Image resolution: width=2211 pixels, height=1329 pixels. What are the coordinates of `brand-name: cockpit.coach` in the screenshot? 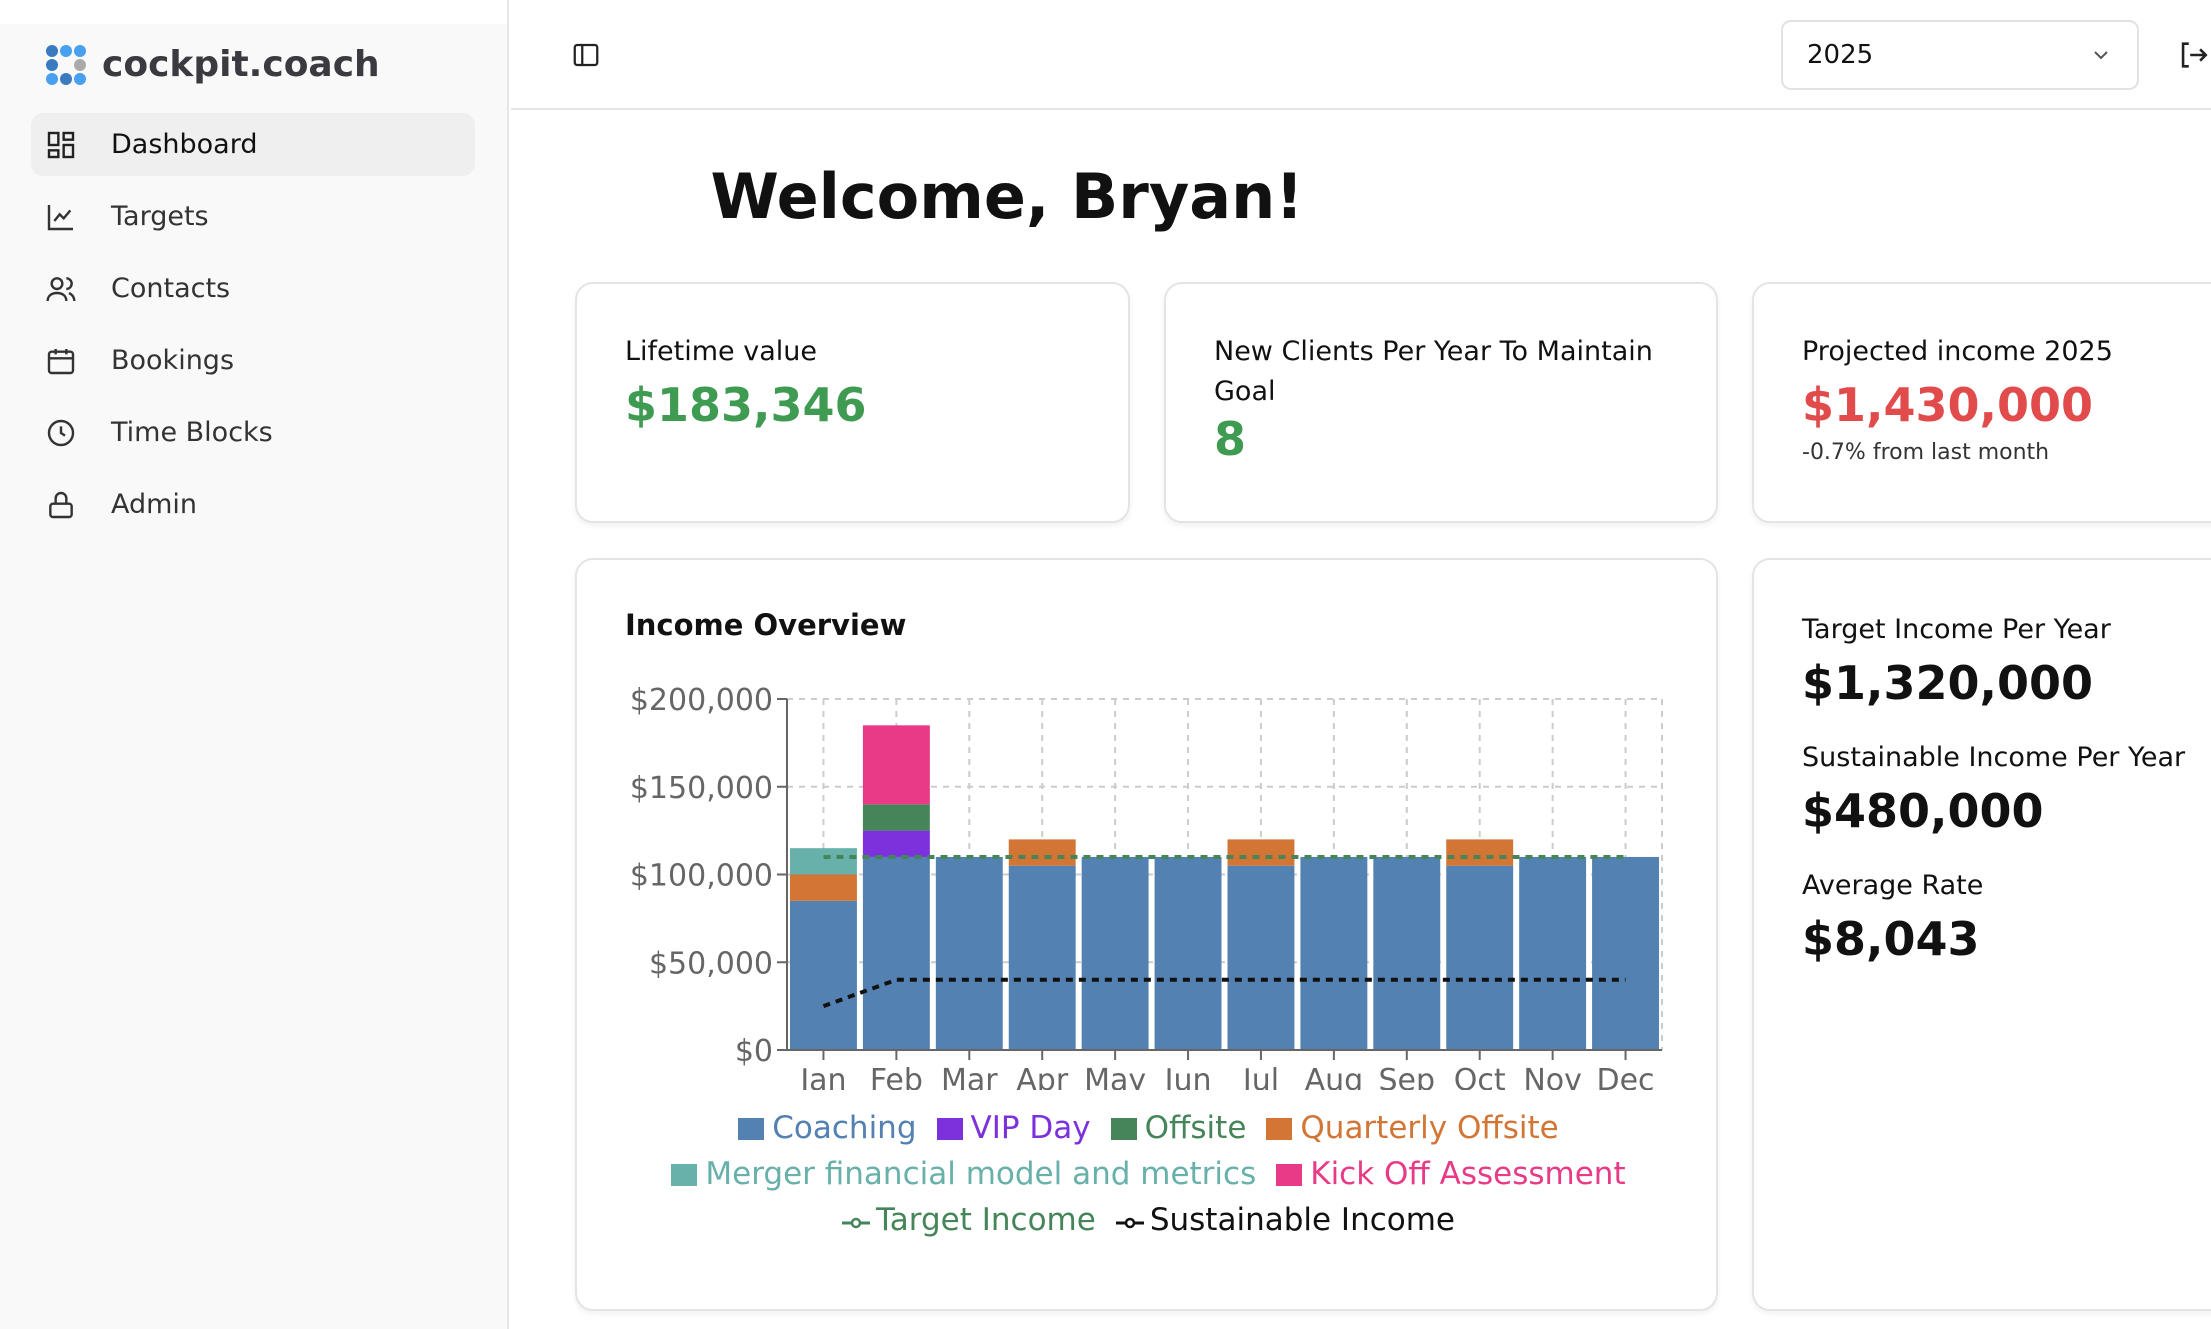 It's located at (241, 64).